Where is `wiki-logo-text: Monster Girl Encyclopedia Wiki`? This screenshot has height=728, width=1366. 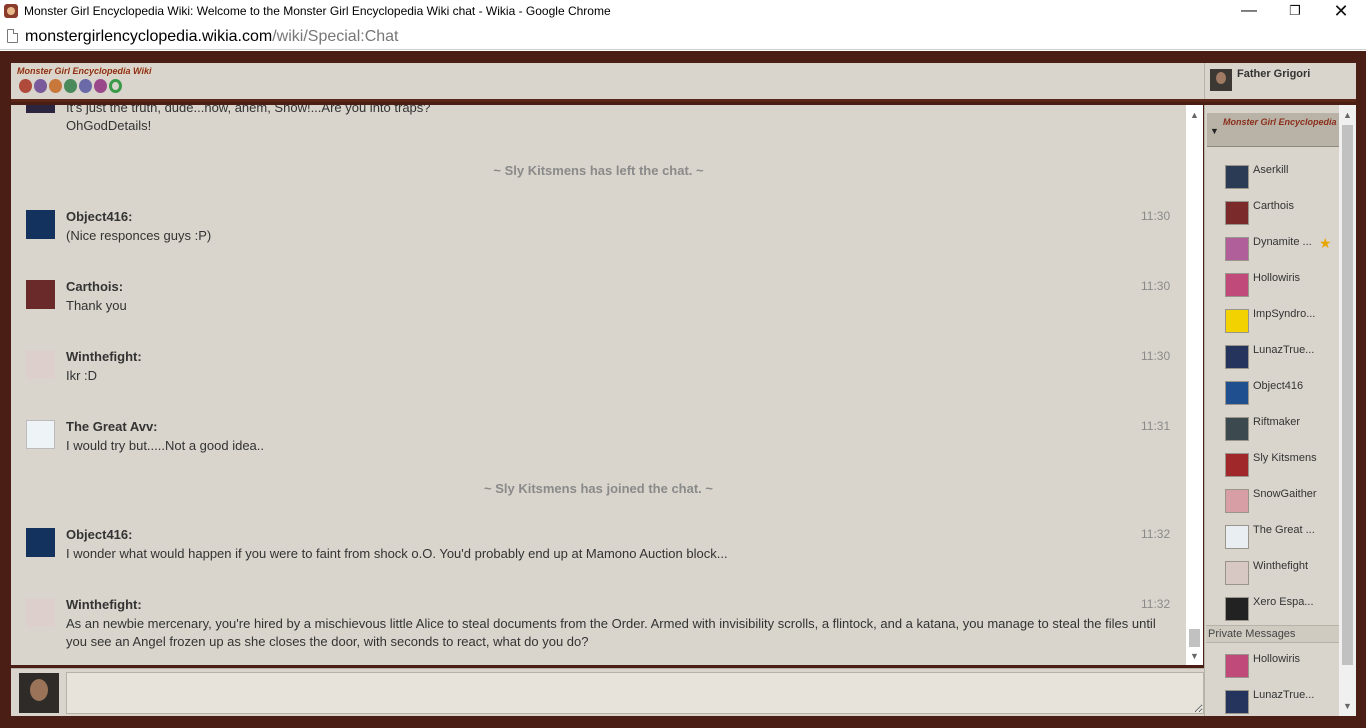
wiki-logo-text: Monster Girl Encyclopedia Wiki is located at coordinates (84, 71).